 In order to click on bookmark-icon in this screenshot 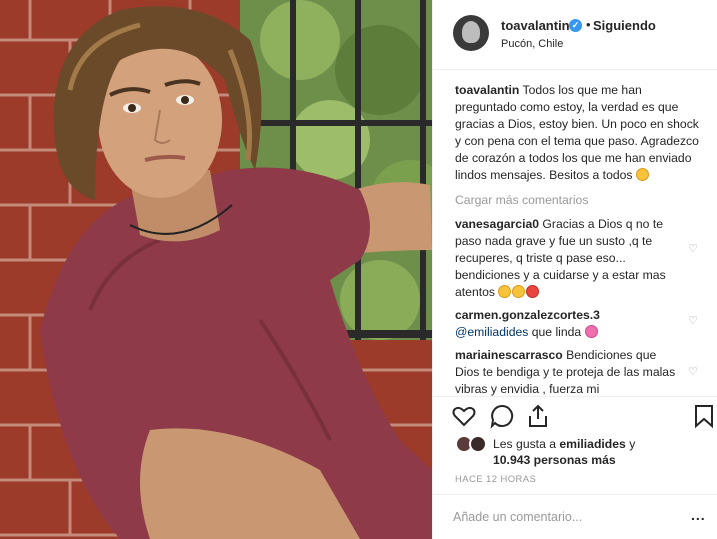, I will do `click(704, 416)`.